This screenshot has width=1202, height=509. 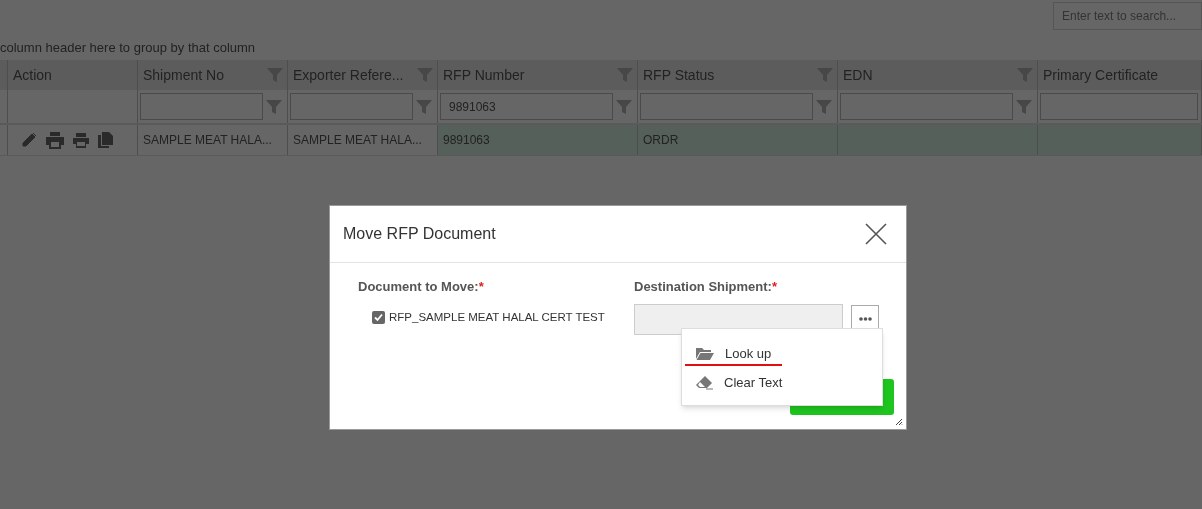 I want to click on table-cell: ORDR, so click(x=738, y=140).